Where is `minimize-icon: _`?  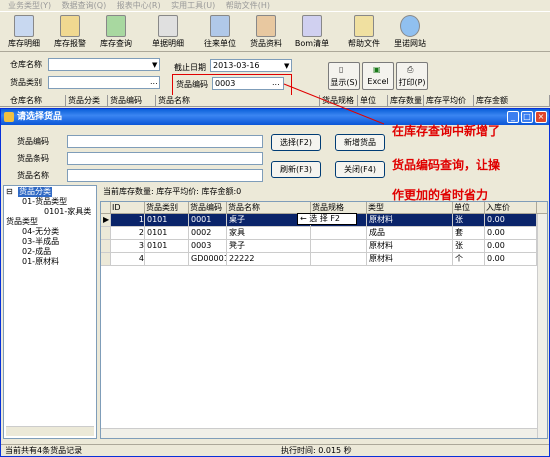 minimize-icon: _ is located at coordinates (513, 117).